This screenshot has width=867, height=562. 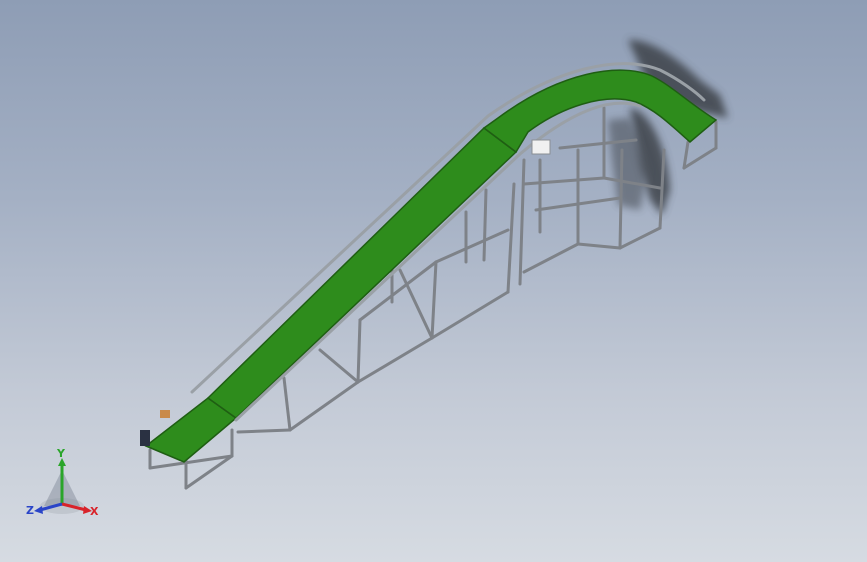 What do you see at coordinates (94, 511) in the screenshot?
I see `triad-x-label: X` at bounding box center [94, 511].